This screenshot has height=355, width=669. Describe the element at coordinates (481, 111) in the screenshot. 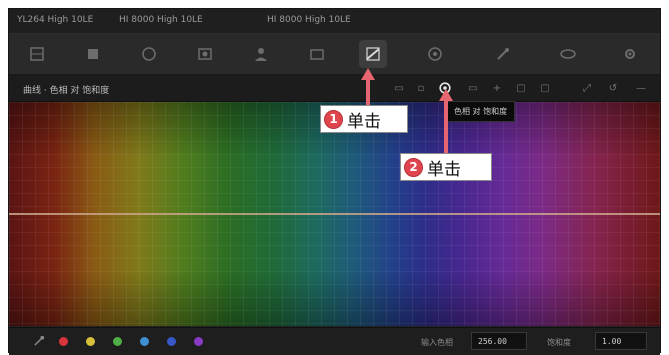

I see `hue-vs-sat-tooltip: 色相 对 饱和度` at that location.